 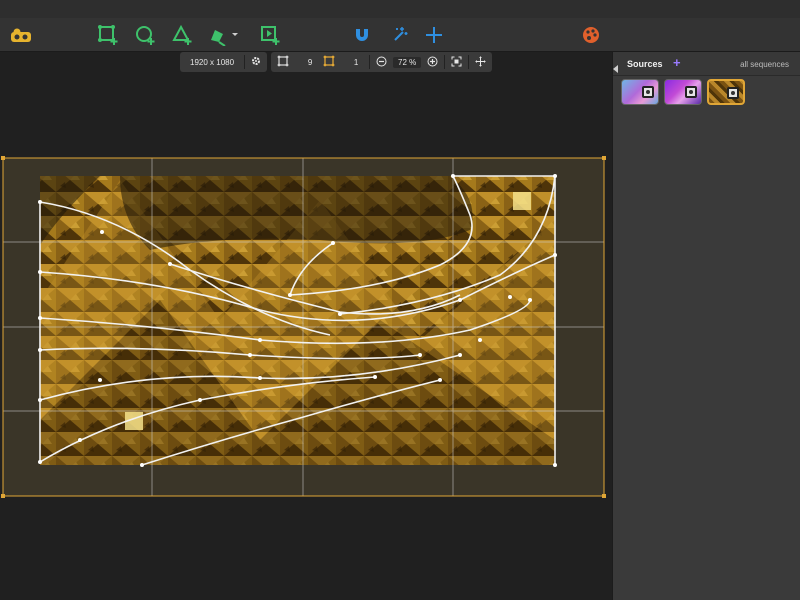 What do you see at coordinates (591, 35) in the screenshot?
I see `palette-icon` at bounding box center [591, 35].